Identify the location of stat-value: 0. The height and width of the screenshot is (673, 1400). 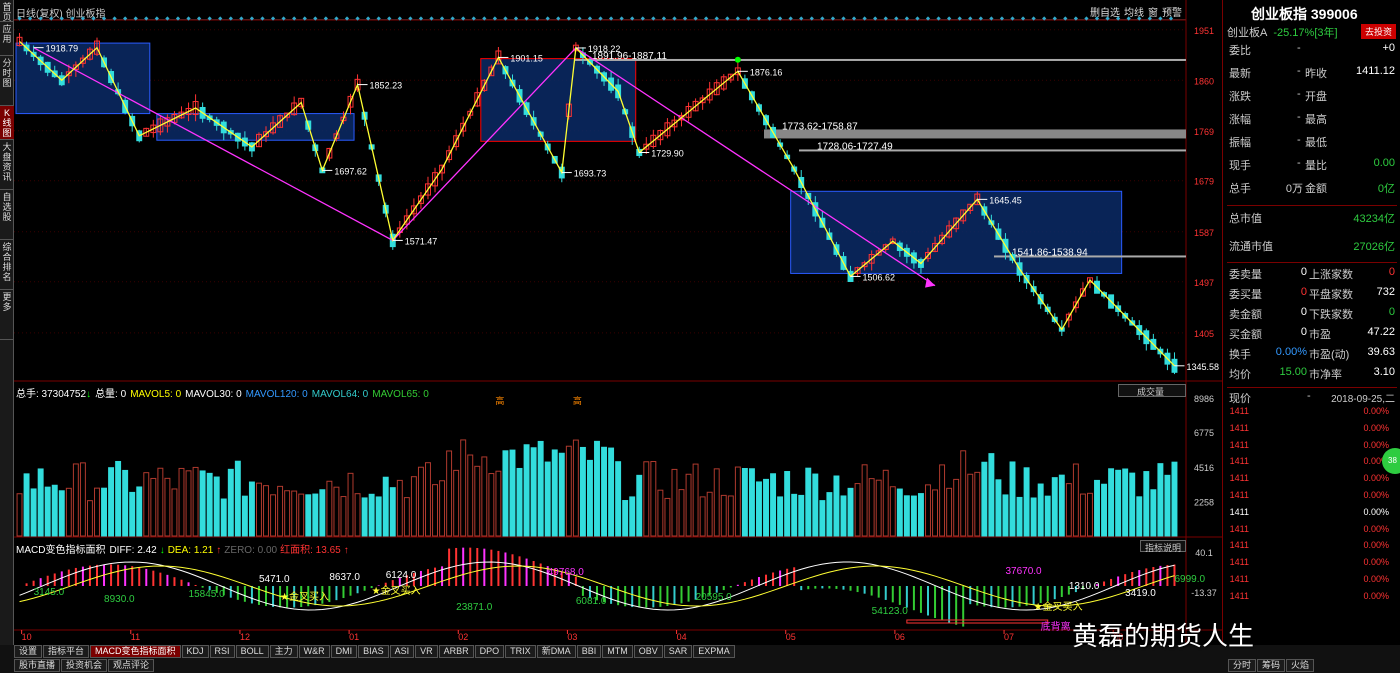
(1391, 272).